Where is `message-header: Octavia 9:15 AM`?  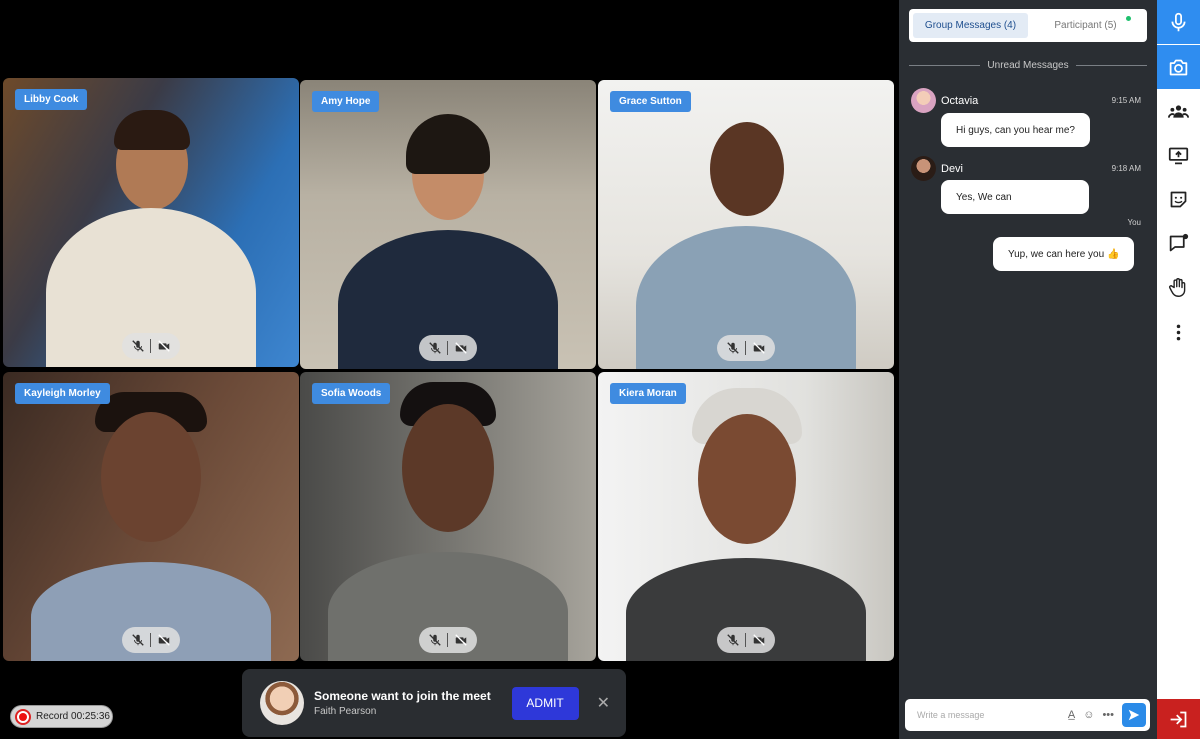
message-header: Octavia 9:15 AM is located at coordinates (1026, 100).